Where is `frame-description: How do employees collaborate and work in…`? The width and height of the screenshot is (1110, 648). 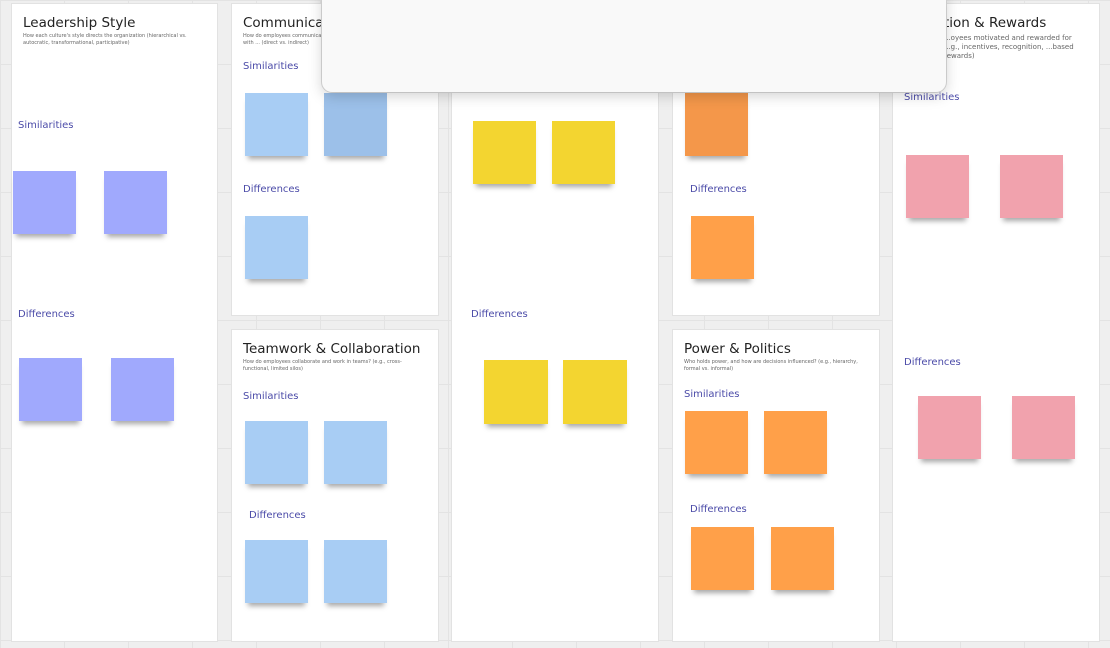 frame-description: How do employees collaborate and work in… is located at coordinates (322, 365).